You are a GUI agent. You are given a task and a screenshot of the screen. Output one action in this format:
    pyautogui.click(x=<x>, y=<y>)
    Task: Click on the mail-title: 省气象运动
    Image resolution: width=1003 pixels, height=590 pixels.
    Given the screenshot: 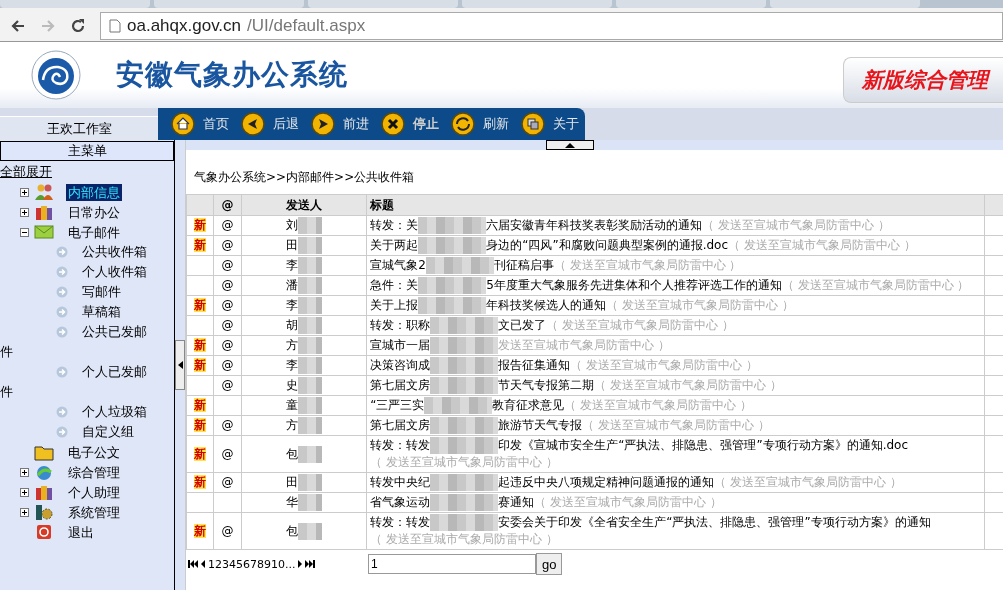 What is the action you would take?
    pyautogui.click(x=400, y=502)
    